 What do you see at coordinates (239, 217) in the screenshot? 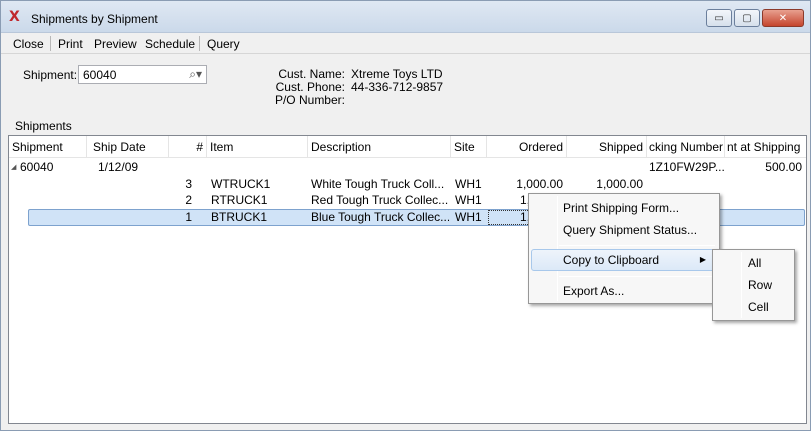
I see `item-cell: BTRUCK1` at bounding box center [239, 217].